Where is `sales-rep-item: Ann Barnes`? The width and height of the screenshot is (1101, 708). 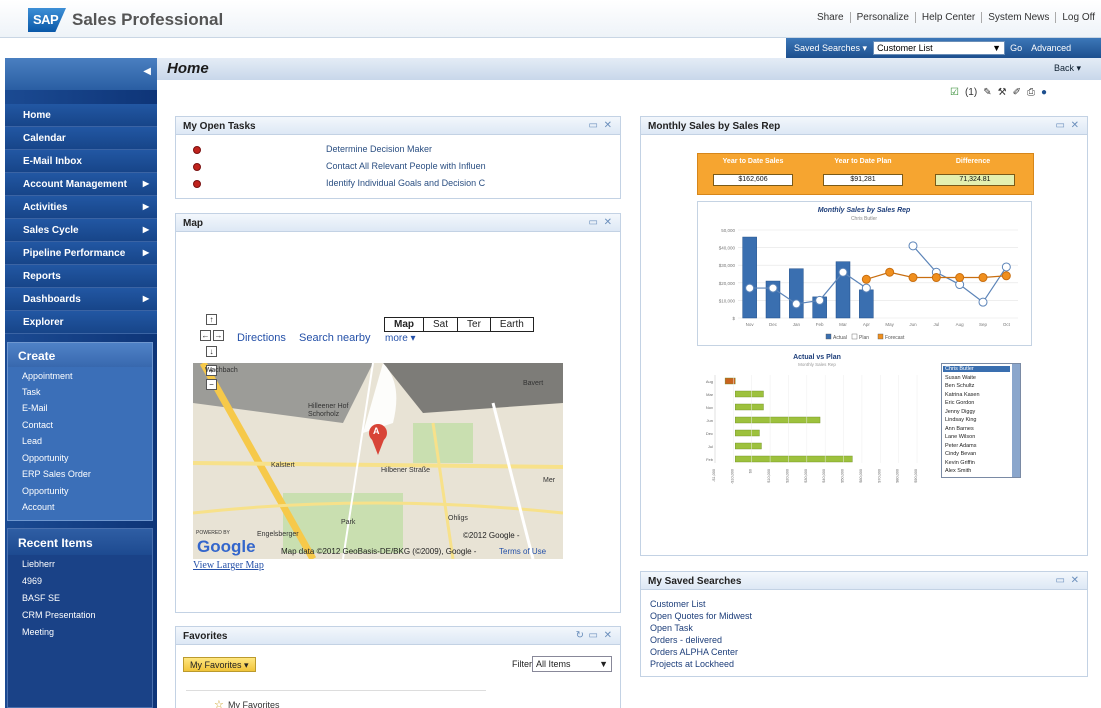 sales-rep-item: Ann Barnes is located at coordinates (959, 429).